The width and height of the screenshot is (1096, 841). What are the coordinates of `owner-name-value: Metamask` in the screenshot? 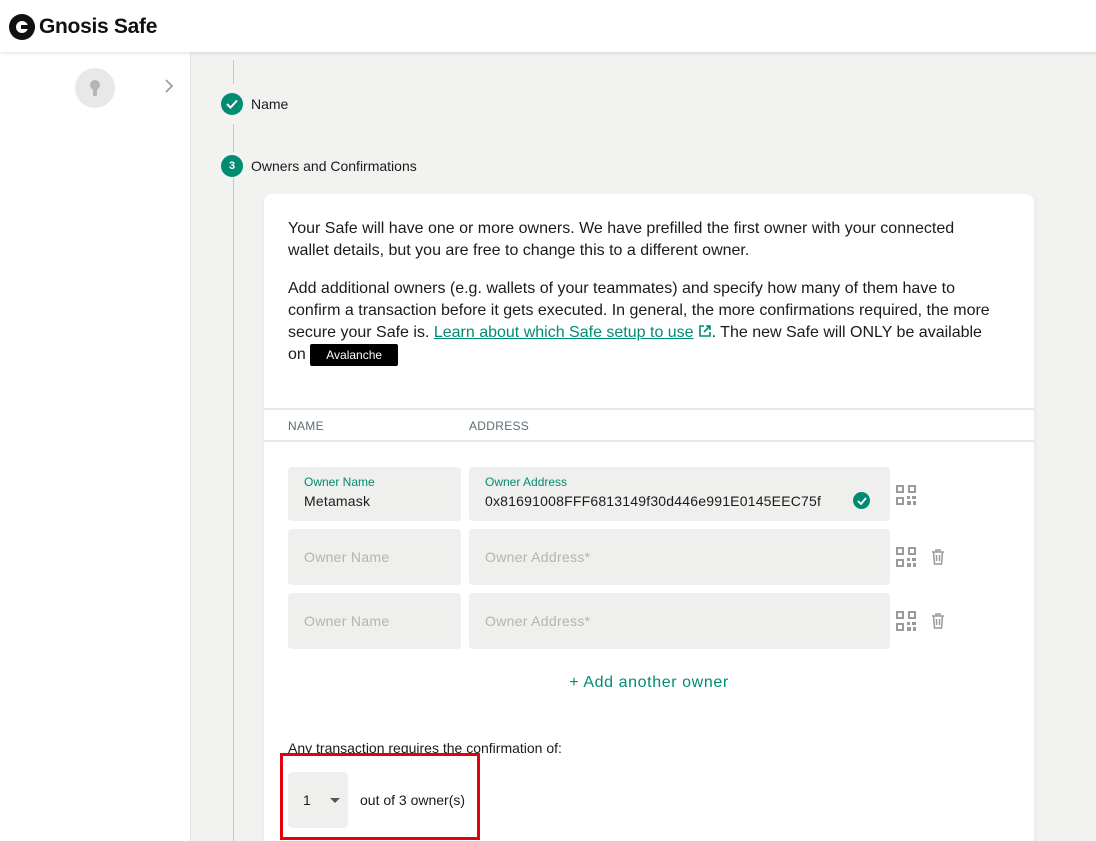 It's located at (337, 501).